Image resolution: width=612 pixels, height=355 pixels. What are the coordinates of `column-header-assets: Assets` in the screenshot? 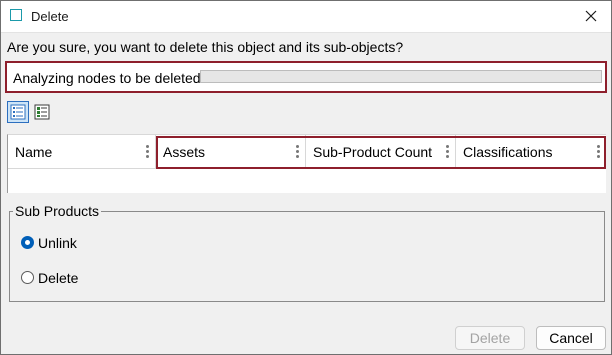 It's located at (231, 151).